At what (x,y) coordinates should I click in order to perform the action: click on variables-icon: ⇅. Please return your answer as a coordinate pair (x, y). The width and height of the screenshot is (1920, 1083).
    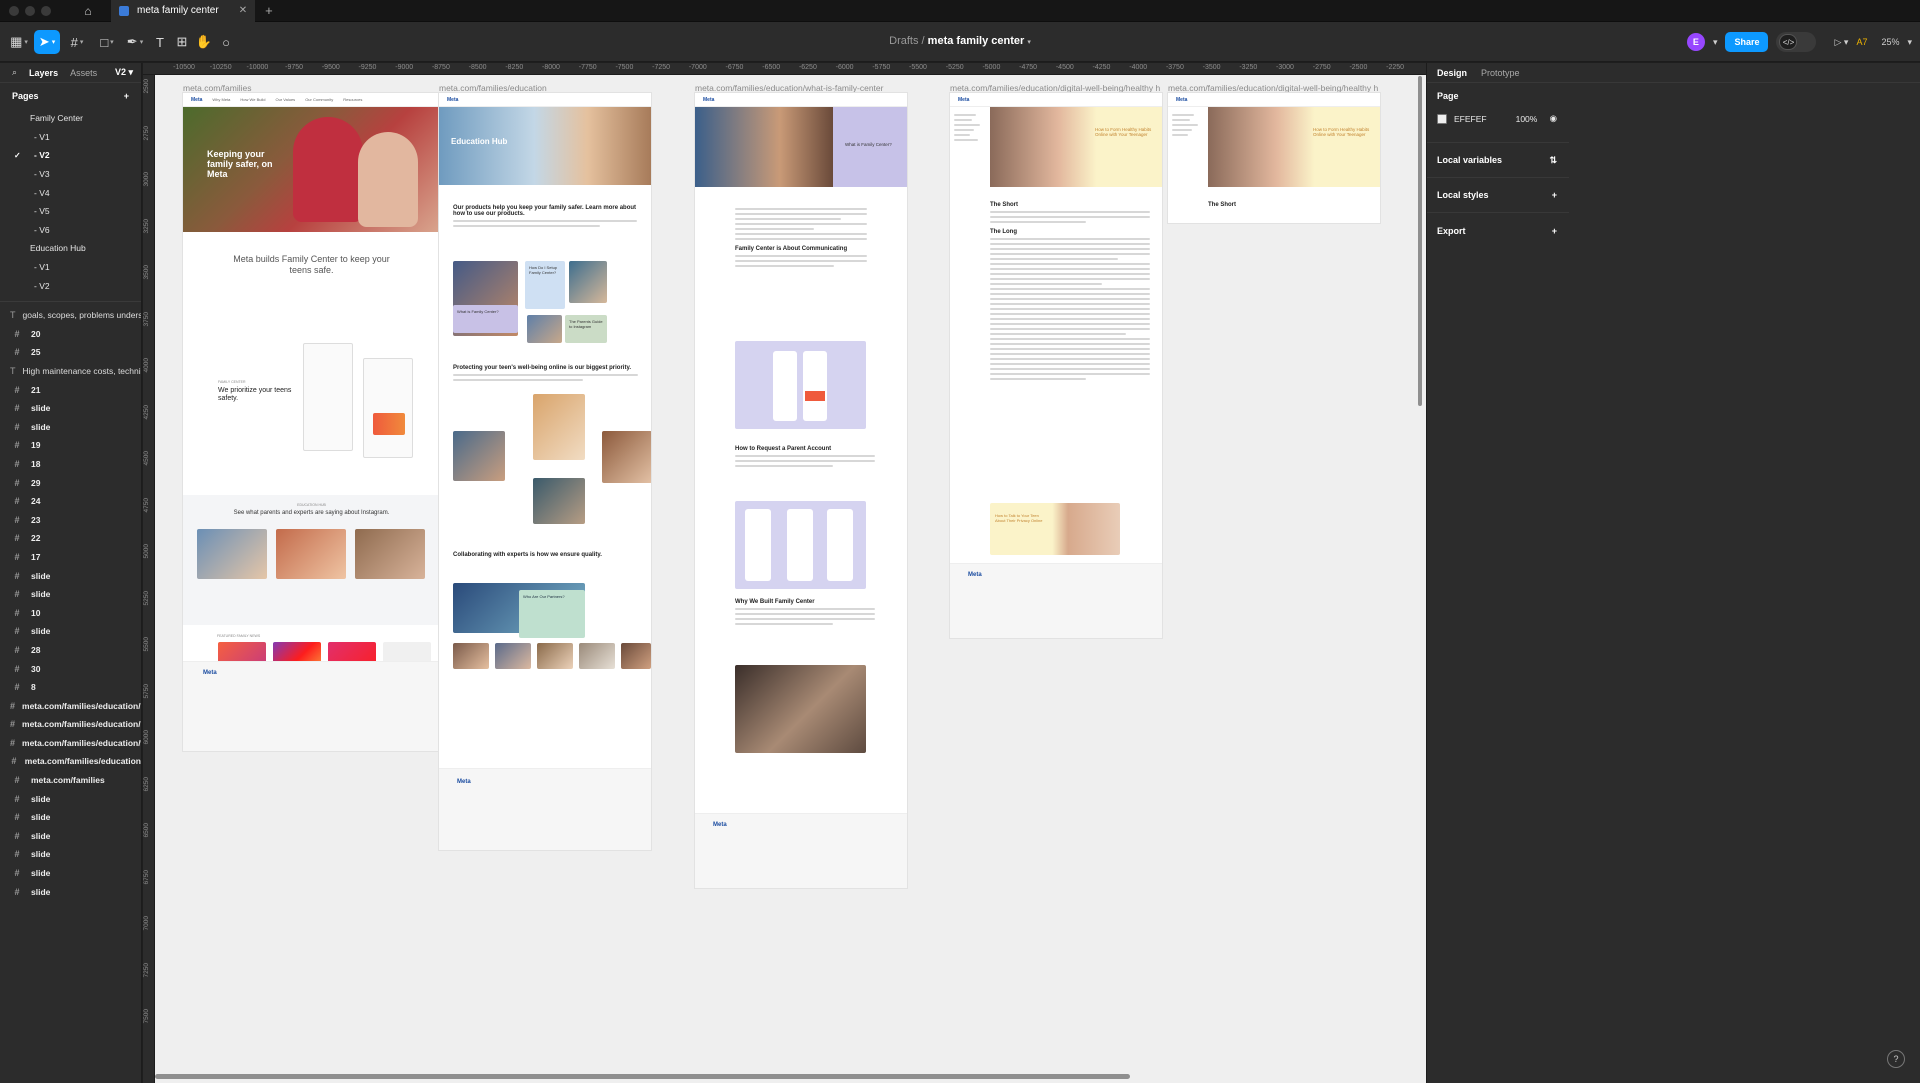
    Looking at the image, I should click on (1553, 160).